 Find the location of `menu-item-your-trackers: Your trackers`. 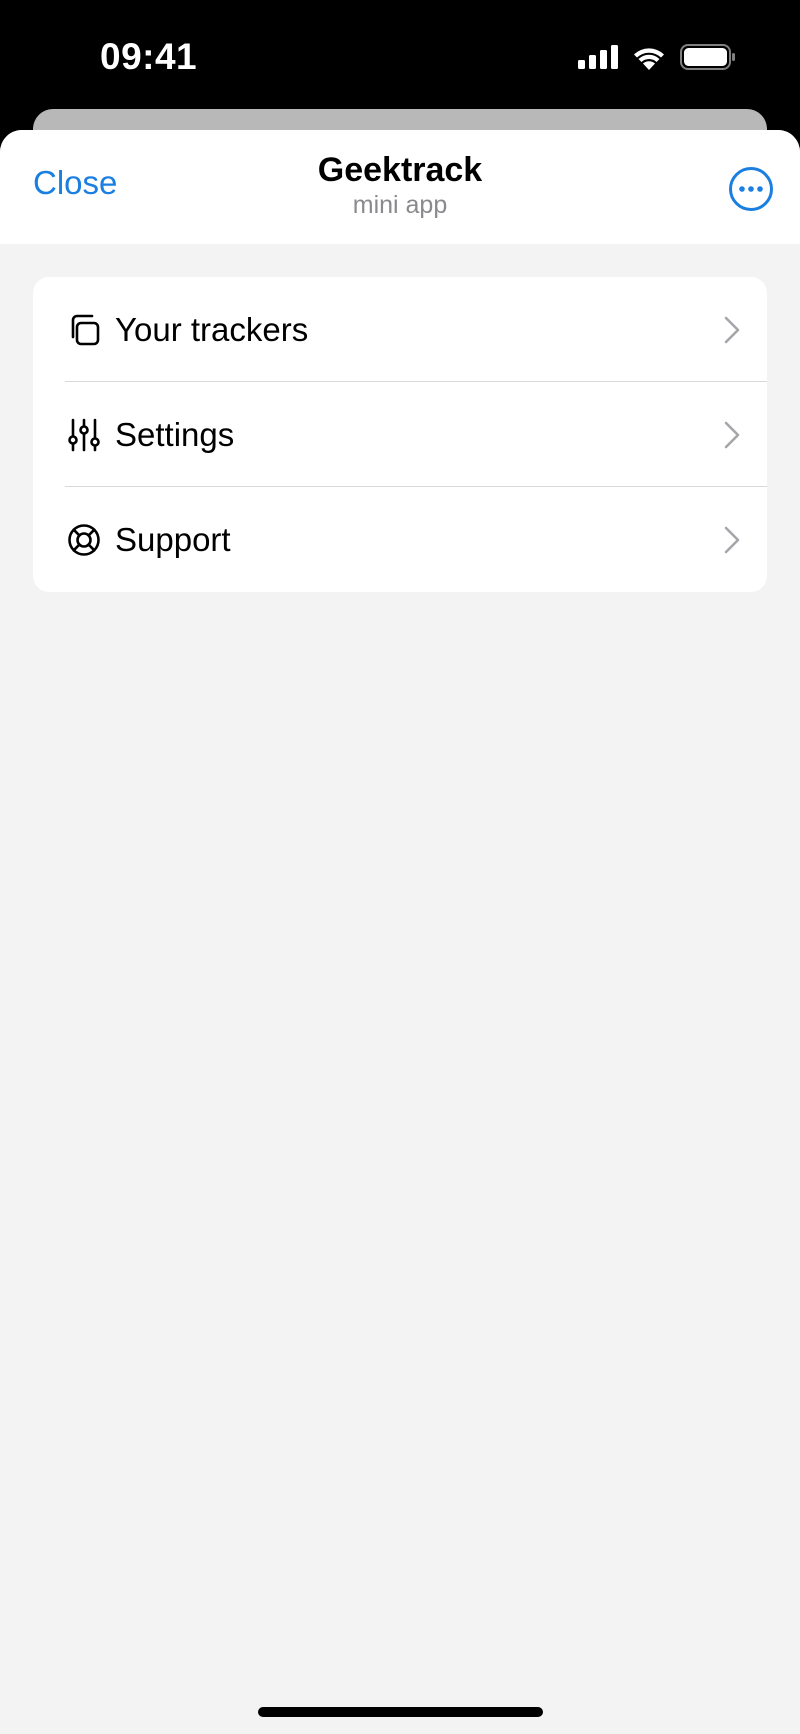

menu-item-your-trackers: Your trackers is located at coordinates (400, 329).